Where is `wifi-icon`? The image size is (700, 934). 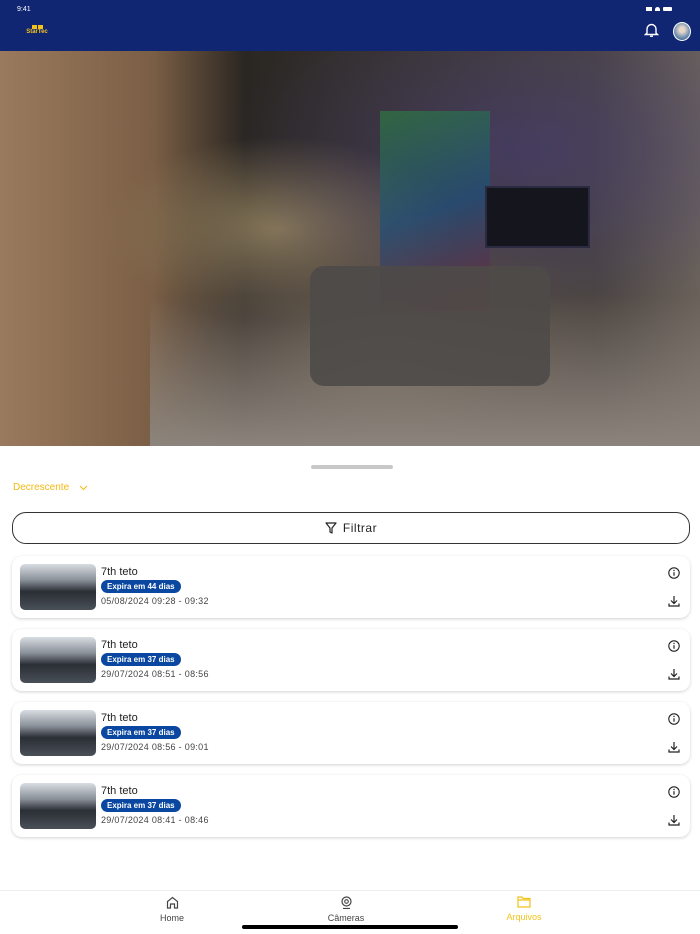
wifi-icon is located at coordinates (657, 9).